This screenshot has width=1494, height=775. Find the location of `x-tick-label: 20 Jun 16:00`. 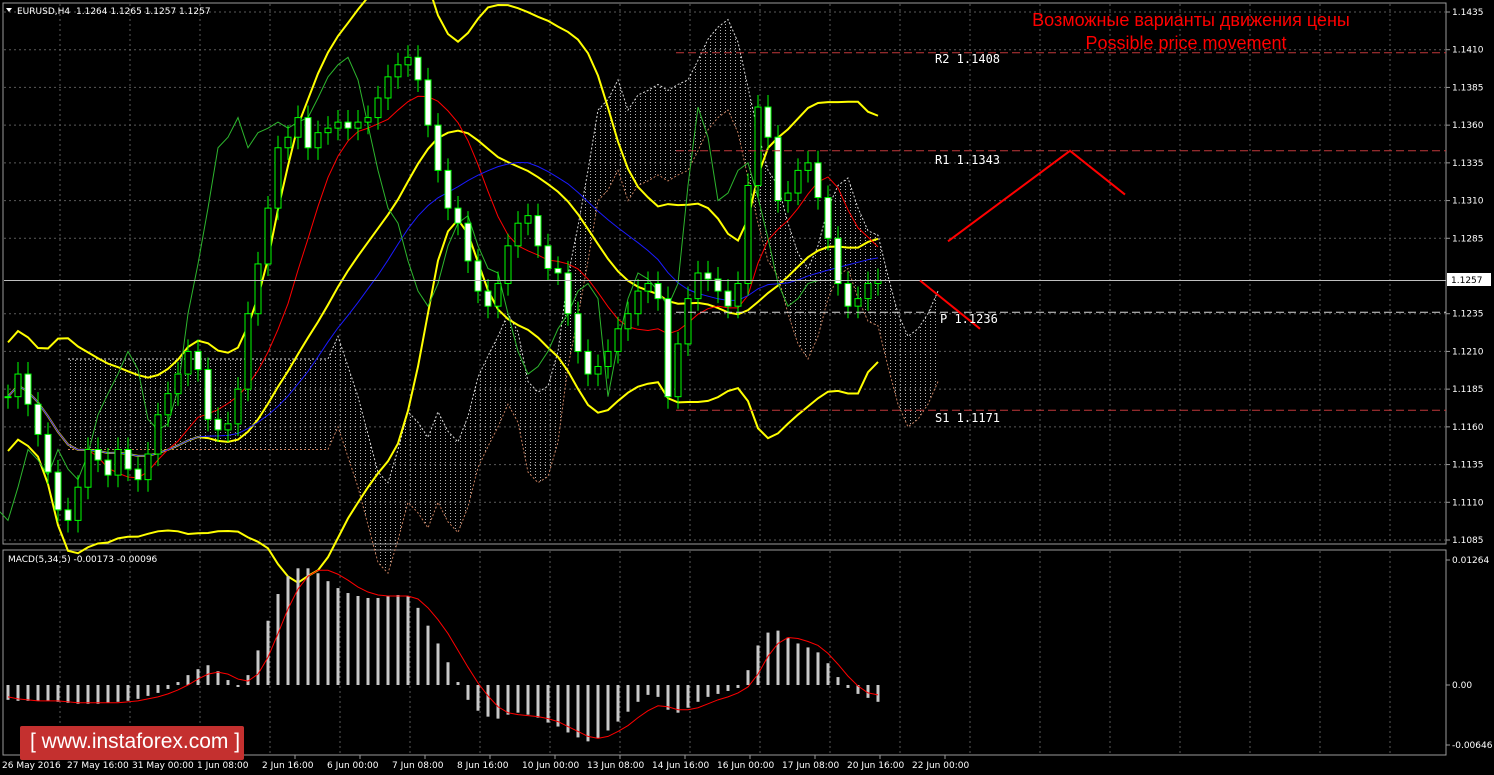

x-tick-label: 20 Jun 16:00 is located at coordinates (875, 766).